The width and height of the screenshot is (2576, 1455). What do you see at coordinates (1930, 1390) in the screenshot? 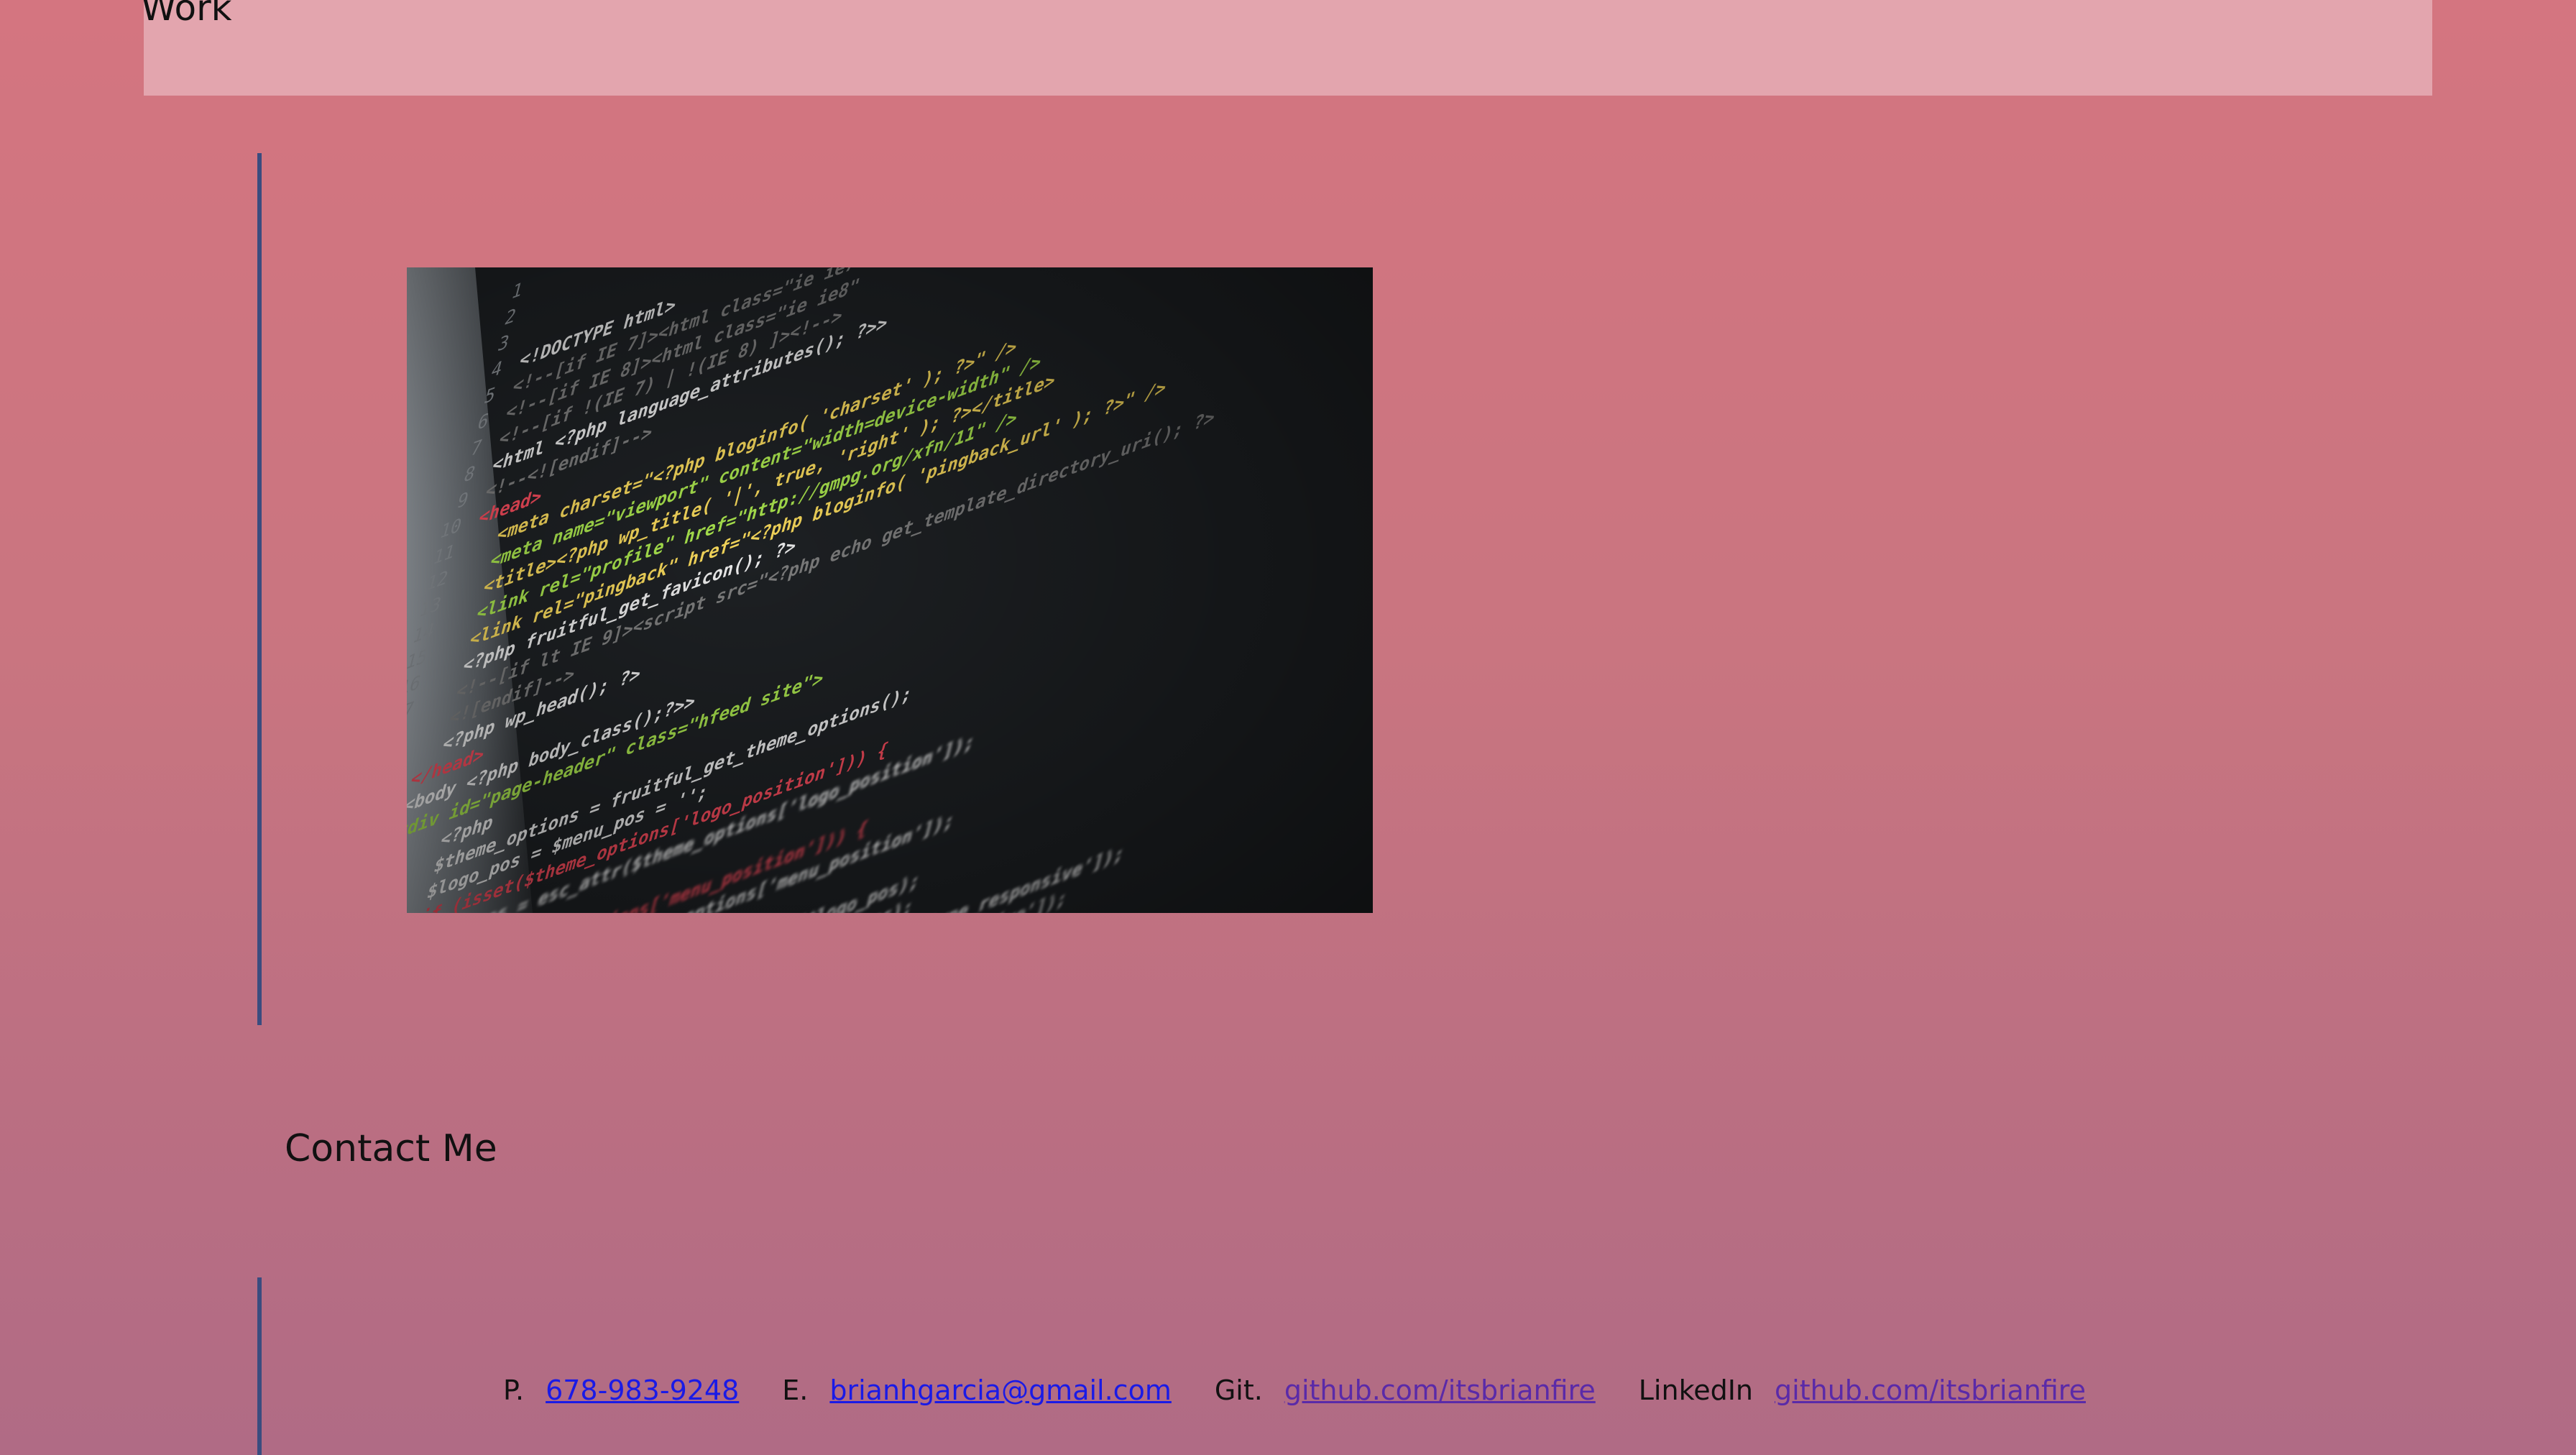
I see `linkedin-link: github.com/itsbrianfire` at bounding box center [1930, 1390].